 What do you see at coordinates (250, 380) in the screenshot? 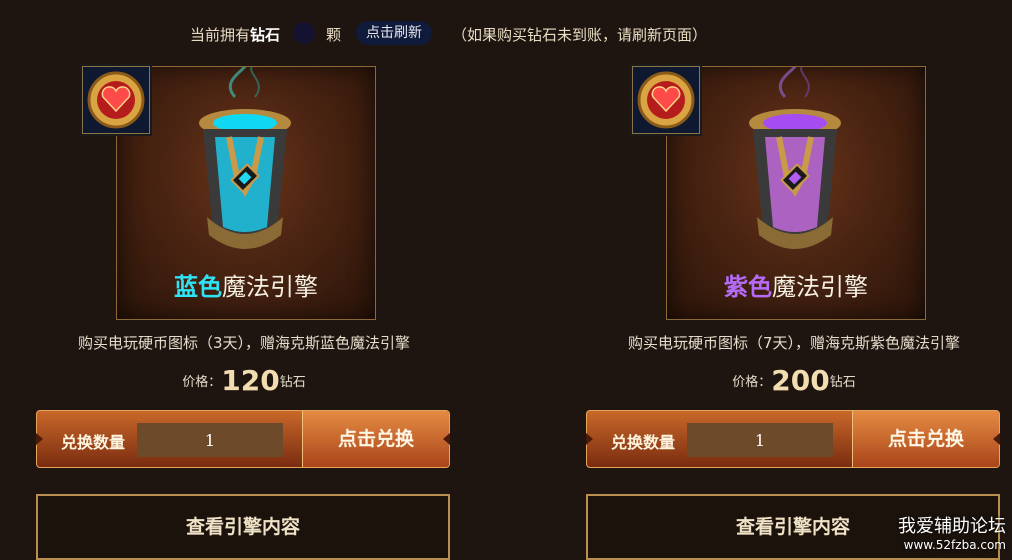
I see `price-value: 120` at bounding box center [250, 380].